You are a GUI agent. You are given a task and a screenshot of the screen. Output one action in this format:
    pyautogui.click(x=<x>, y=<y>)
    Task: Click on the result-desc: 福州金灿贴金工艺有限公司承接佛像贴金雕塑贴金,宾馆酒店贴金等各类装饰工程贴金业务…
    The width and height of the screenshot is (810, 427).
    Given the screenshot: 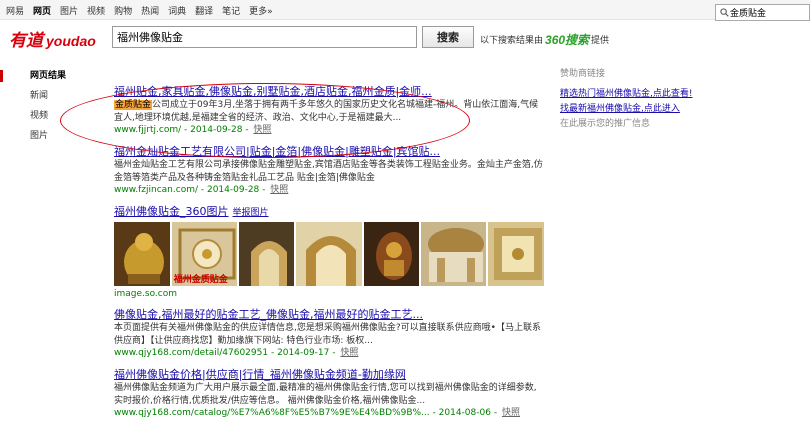 What is the action you would take?
    pyautogui.click(x=328, y=171)
    